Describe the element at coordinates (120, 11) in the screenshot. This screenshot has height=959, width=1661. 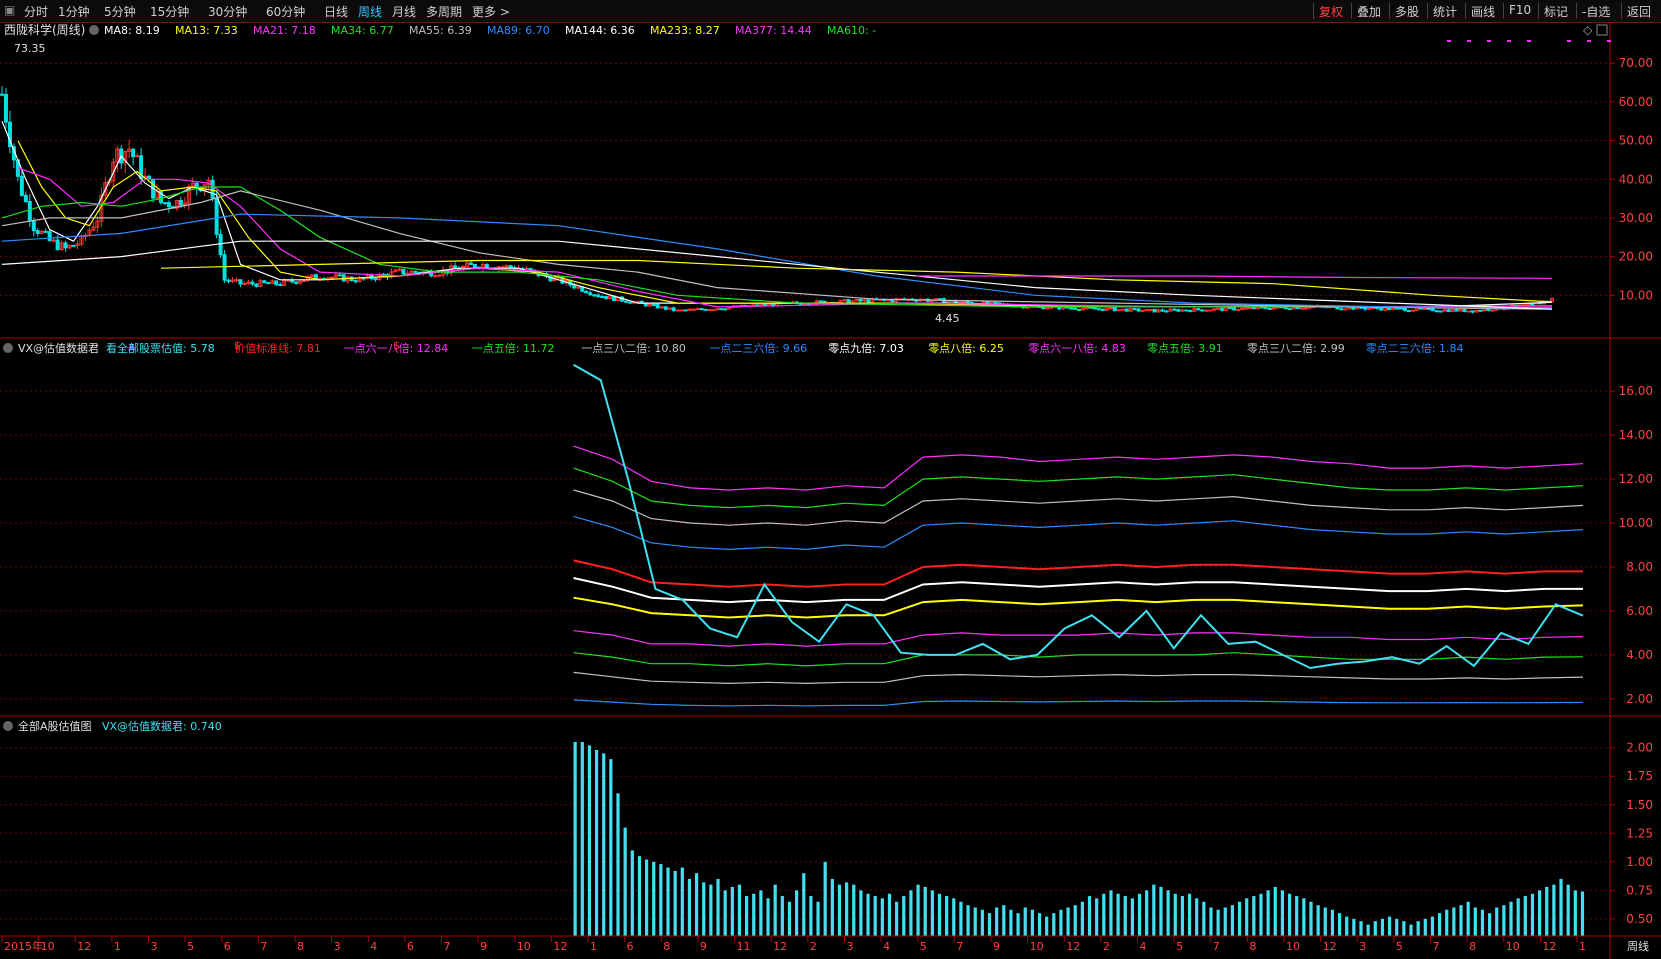
I see `tab-5min: 5分钟` at that location.